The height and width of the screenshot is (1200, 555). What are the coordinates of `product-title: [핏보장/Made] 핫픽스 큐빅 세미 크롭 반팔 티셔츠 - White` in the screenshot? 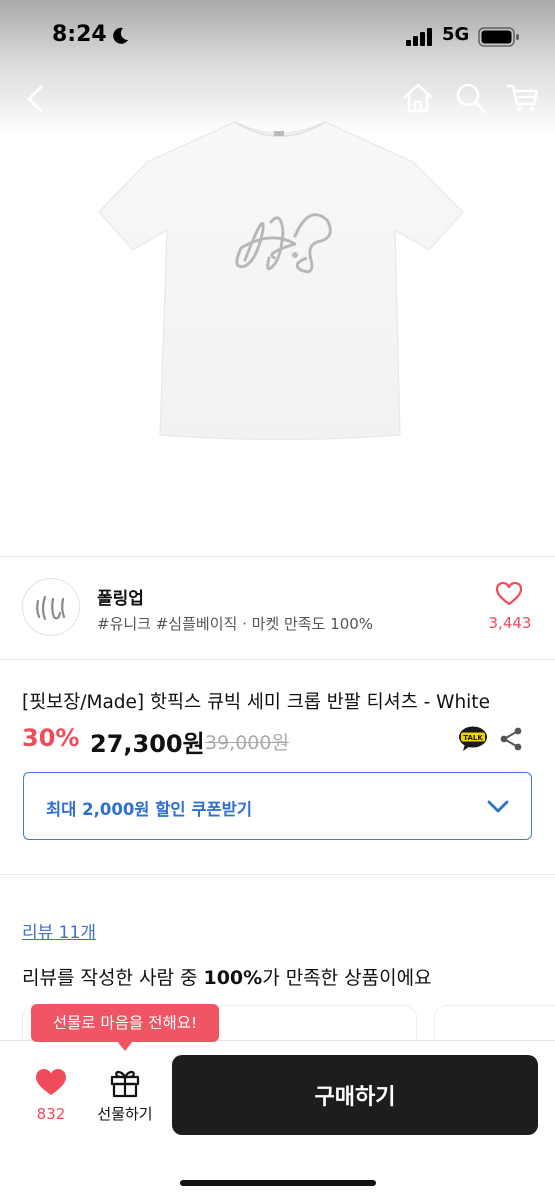 It's located at (256, 702).